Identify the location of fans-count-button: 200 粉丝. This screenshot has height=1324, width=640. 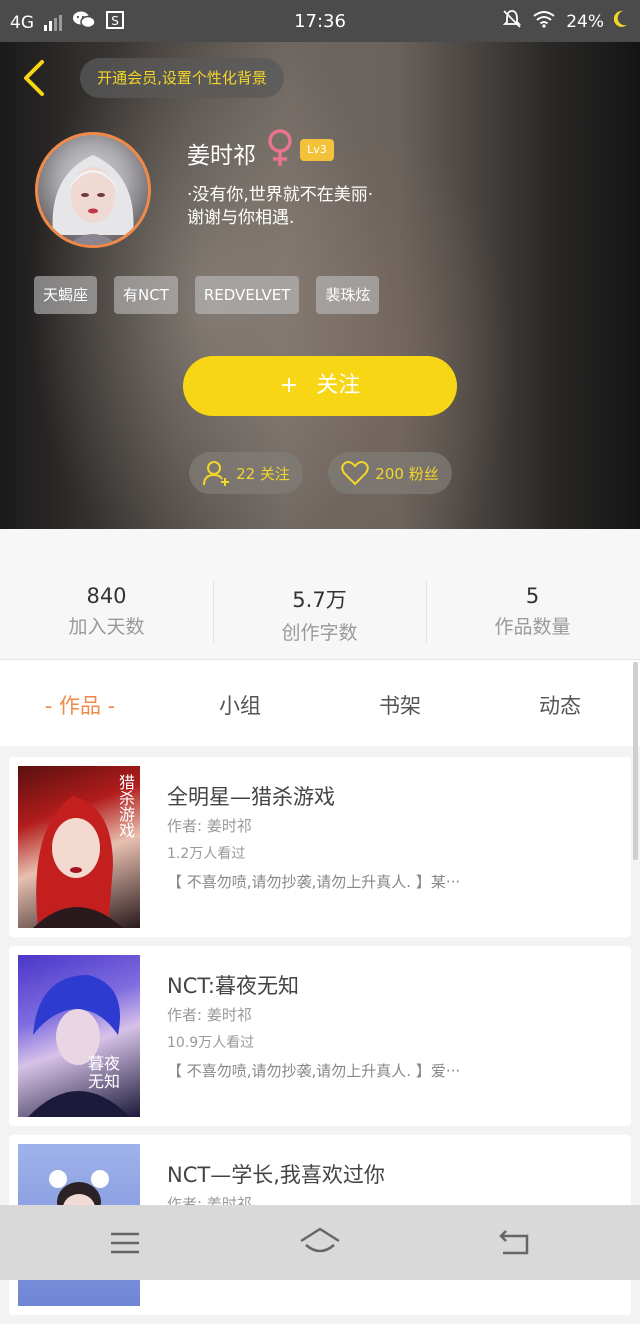
(390, 473).